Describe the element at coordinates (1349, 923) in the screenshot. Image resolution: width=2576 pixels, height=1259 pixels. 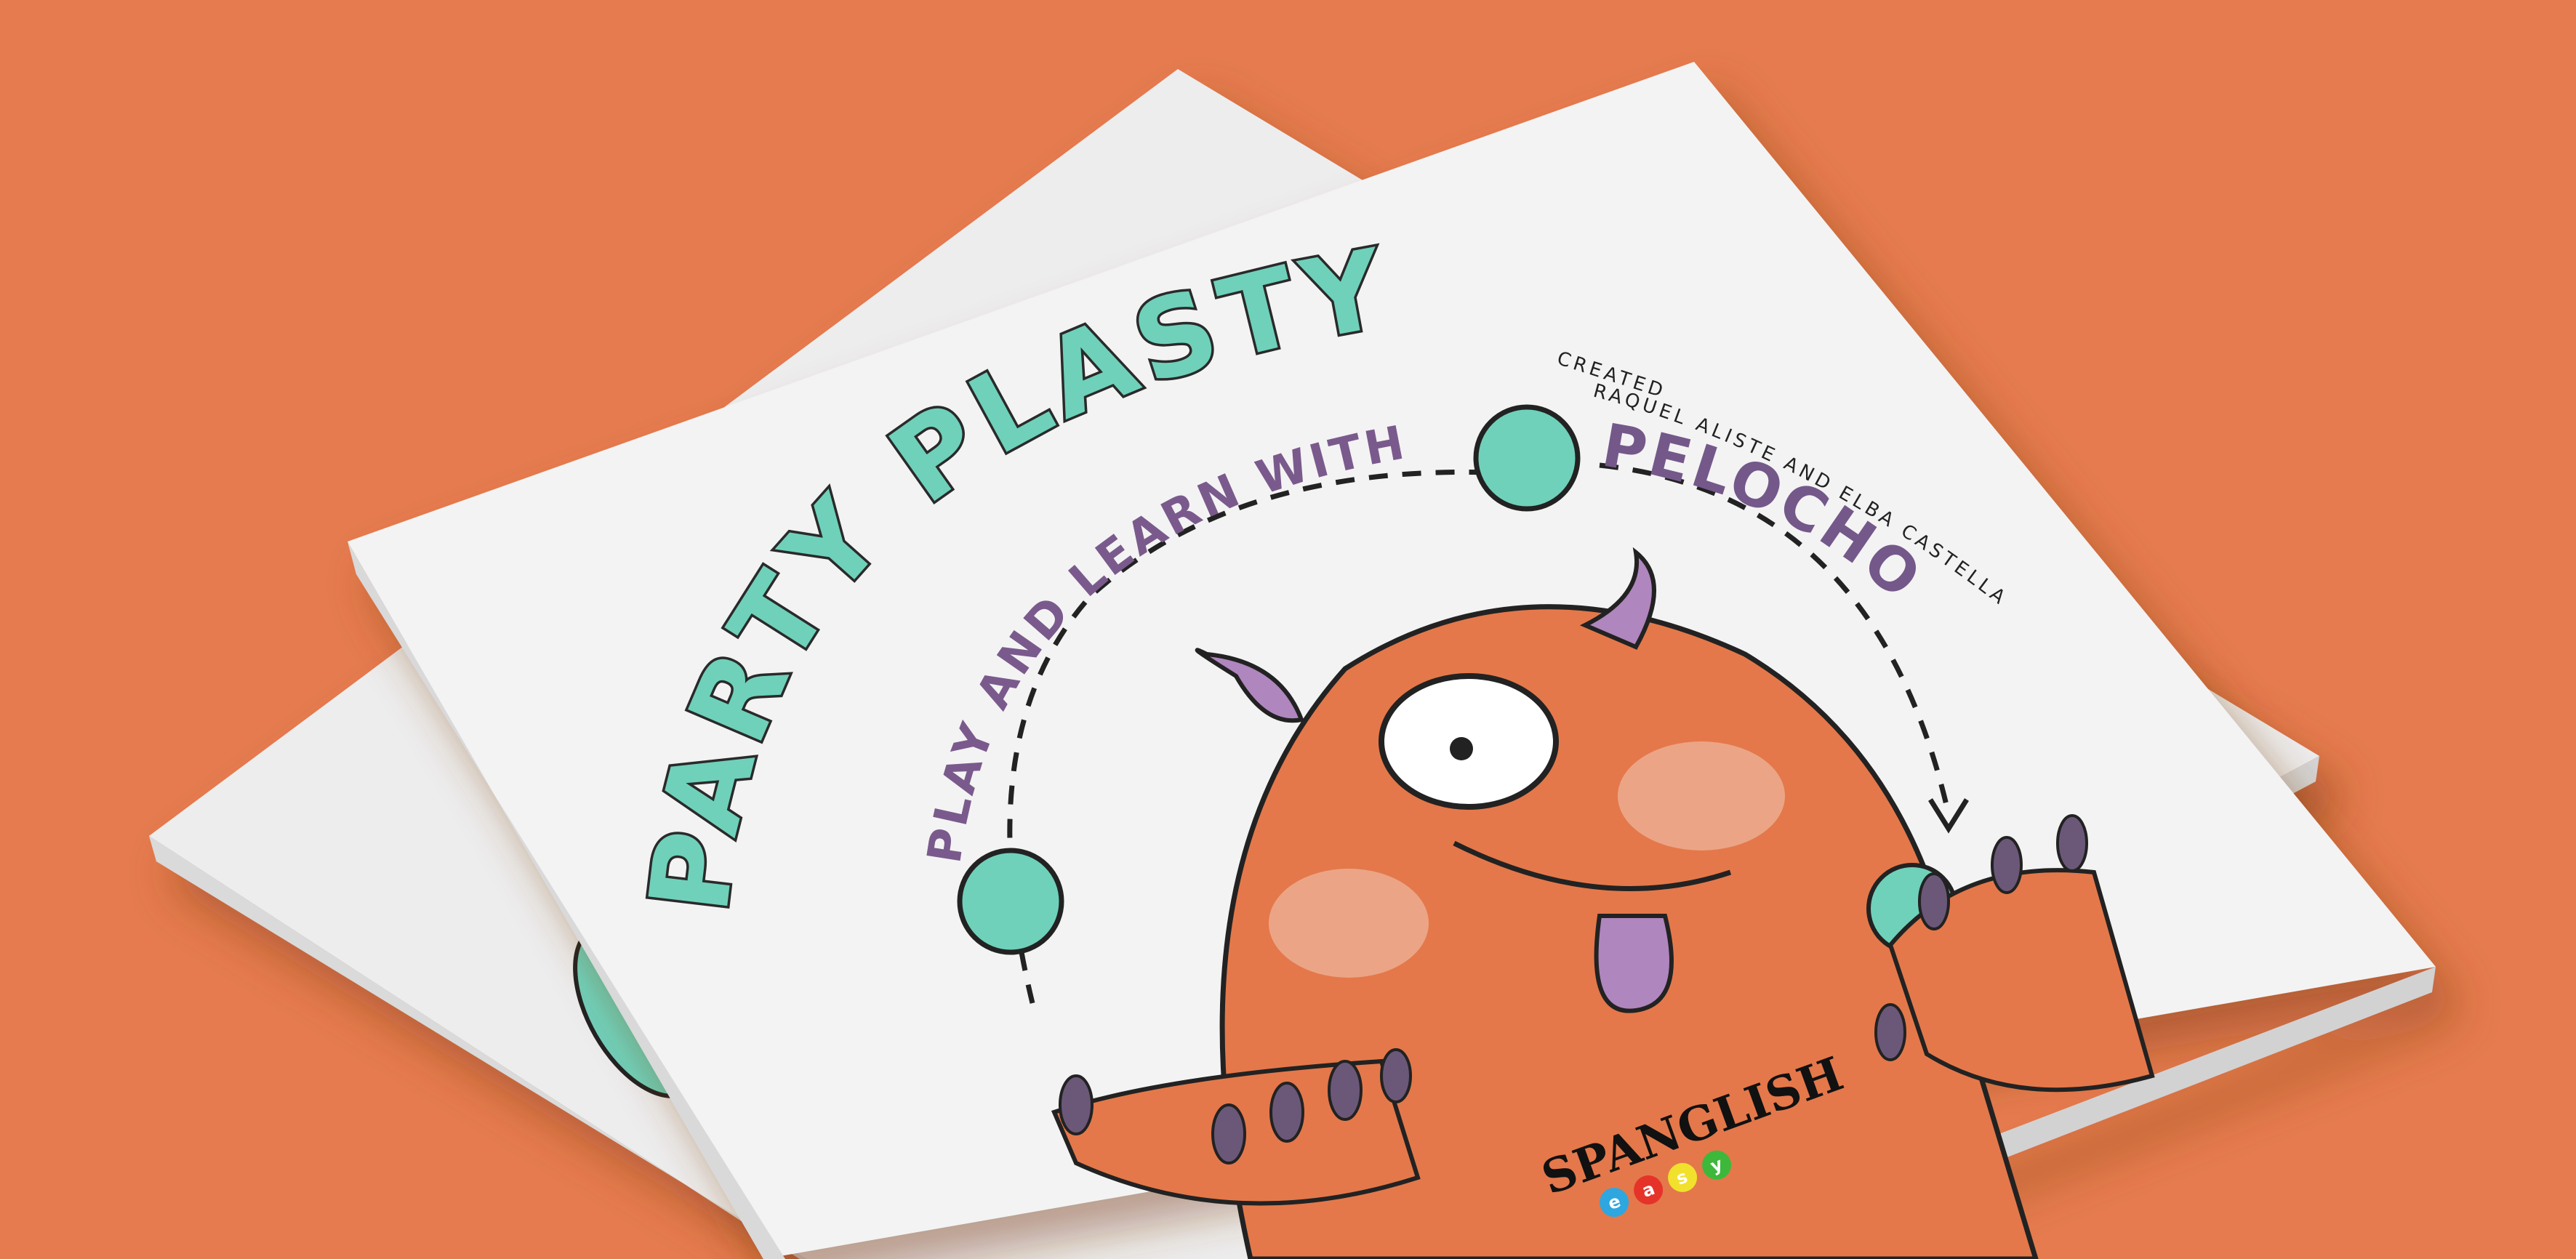
I see `cheek-left` at that location.